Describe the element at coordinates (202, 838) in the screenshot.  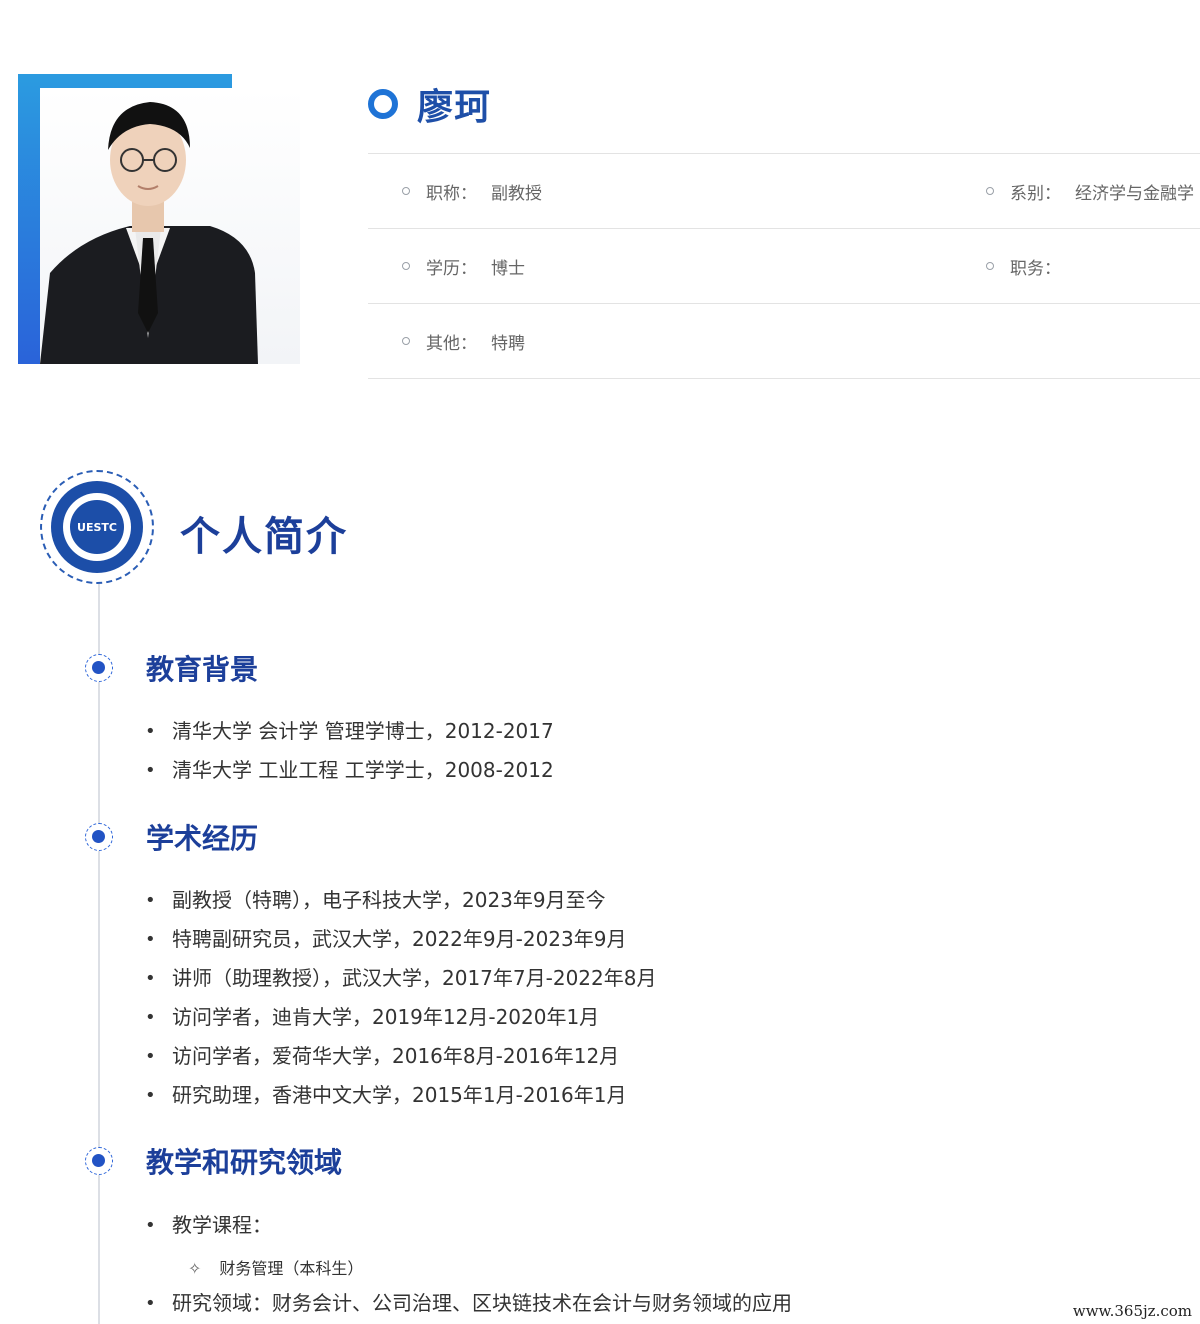
I see `academic-title: 学术经历` at that location.